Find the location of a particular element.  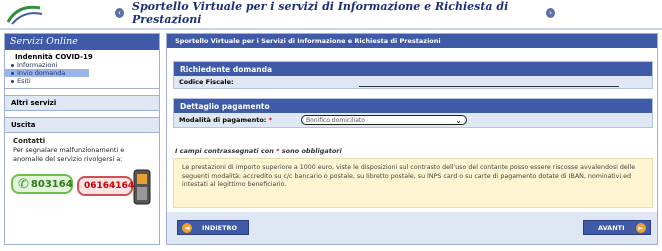

inps-logo is located at coordinates (24, 15).